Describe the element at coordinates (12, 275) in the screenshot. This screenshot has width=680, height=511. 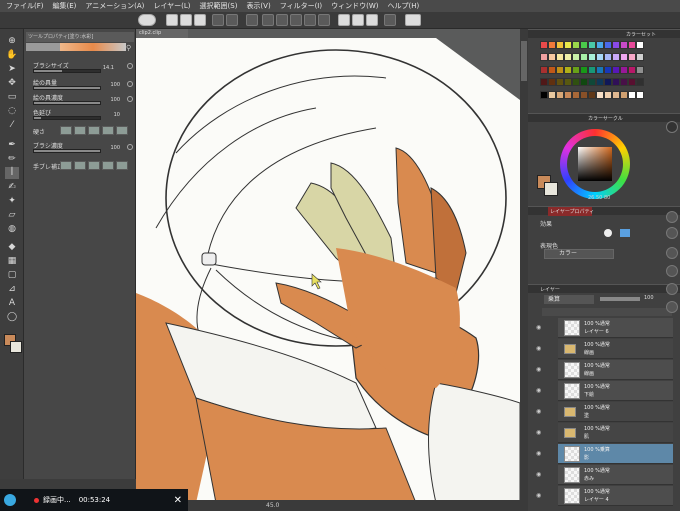
I see `figure-icon: ▢` at that location.